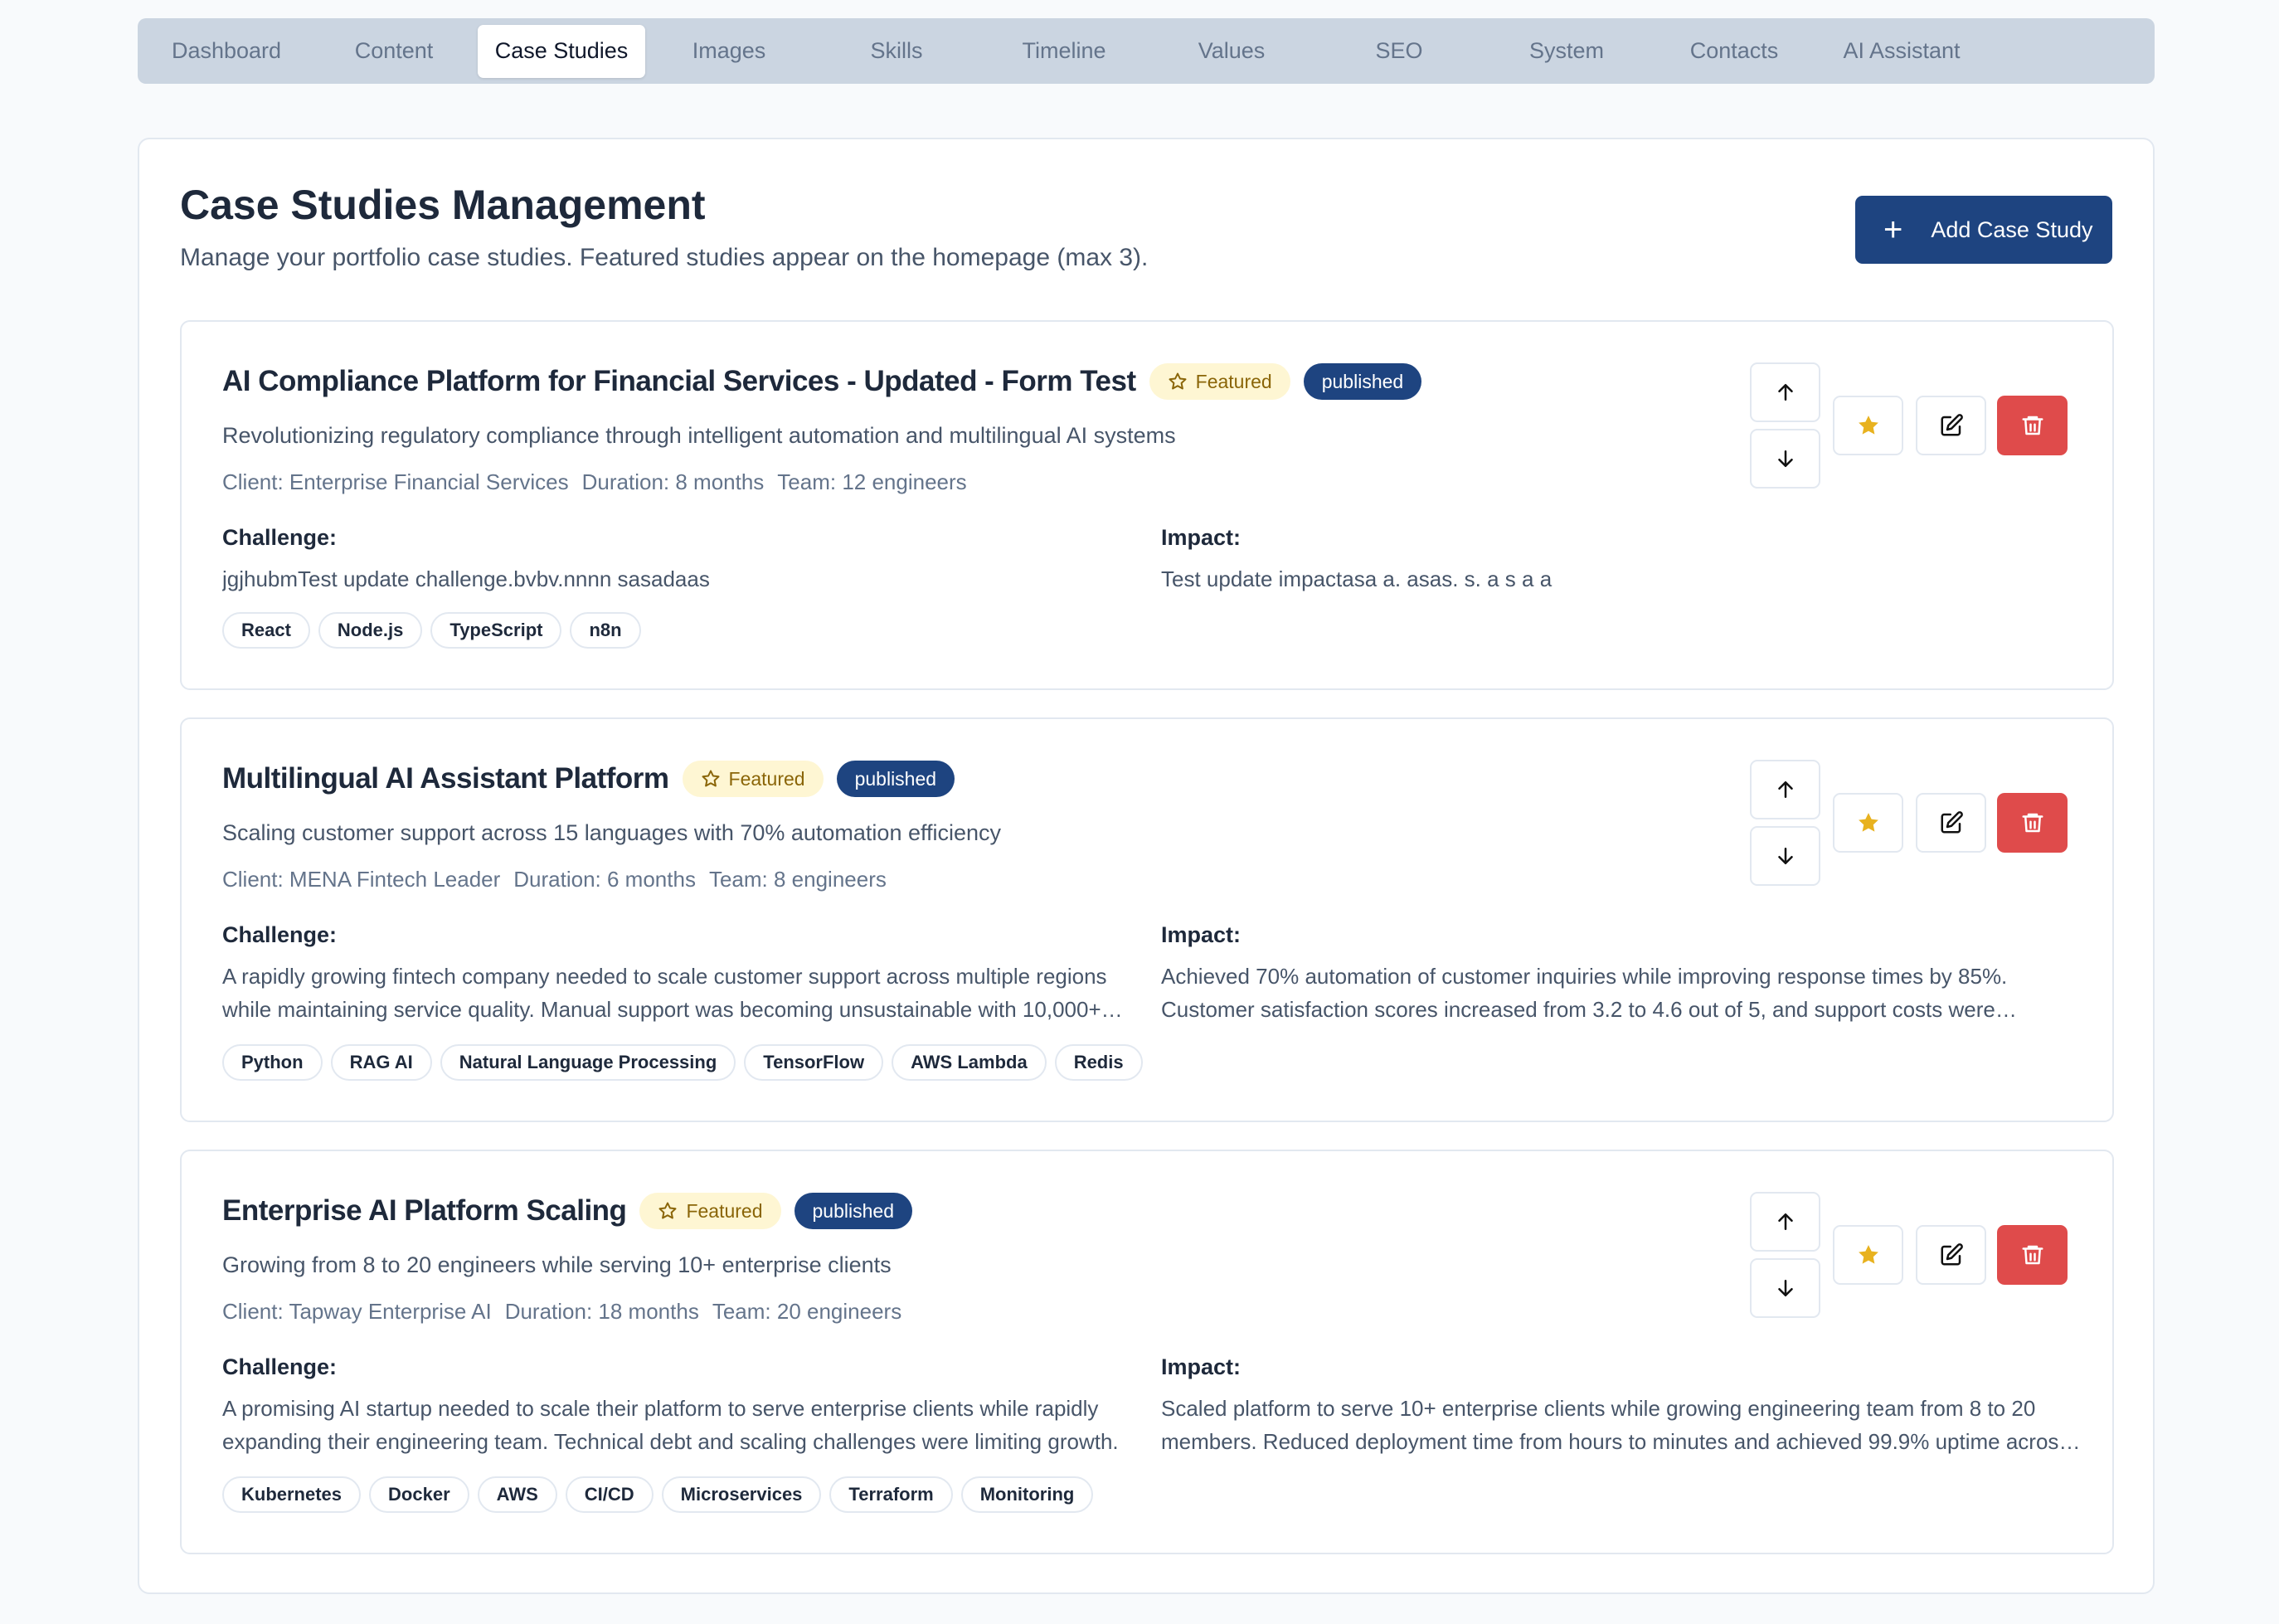 Image resolution: width=2279 pixels, height=1624 pixels. What do you see at coordinates (588, 1062) in the screenshot?
I see `tech-tag: Natural Language Processing` at bounding box center [588, 1062].